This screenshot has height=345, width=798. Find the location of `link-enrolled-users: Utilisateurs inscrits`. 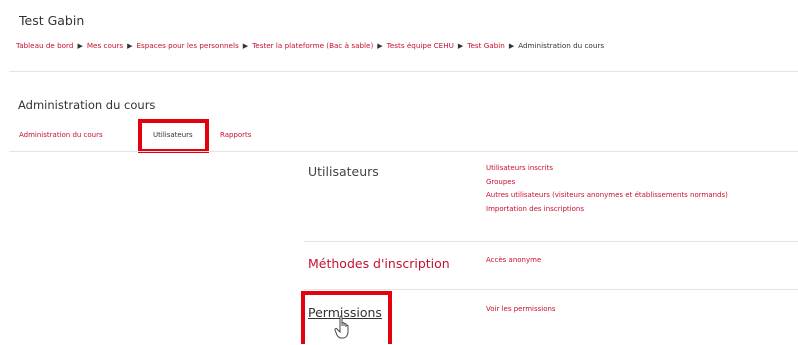

link-enrolled-users: Utilisateurs inscrits is located at coordinates (607, 169).